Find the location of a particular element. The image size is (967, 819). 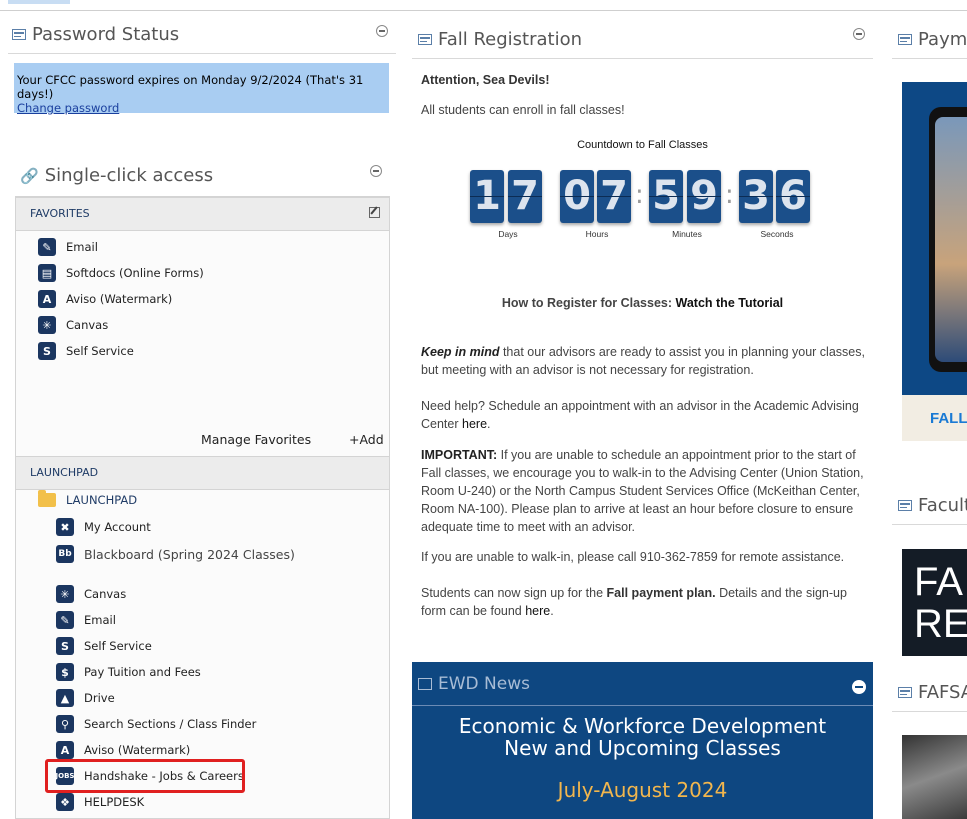

watch-tutorial-link: Watch the Tutorial is located at coordinates (730, 303).